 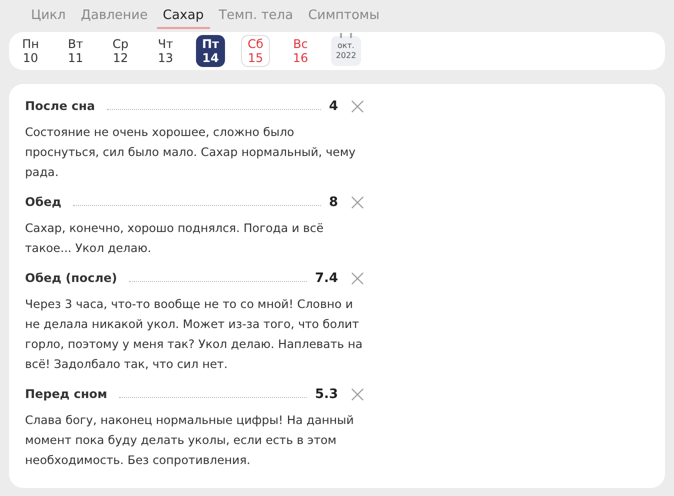 I want to click on entry-note: Слава богу, наконец нормальные цифры! На данный момент пока буду делать уколы, если есть в этом необходимость. Без сопротивления., so click(x=190, y=440).